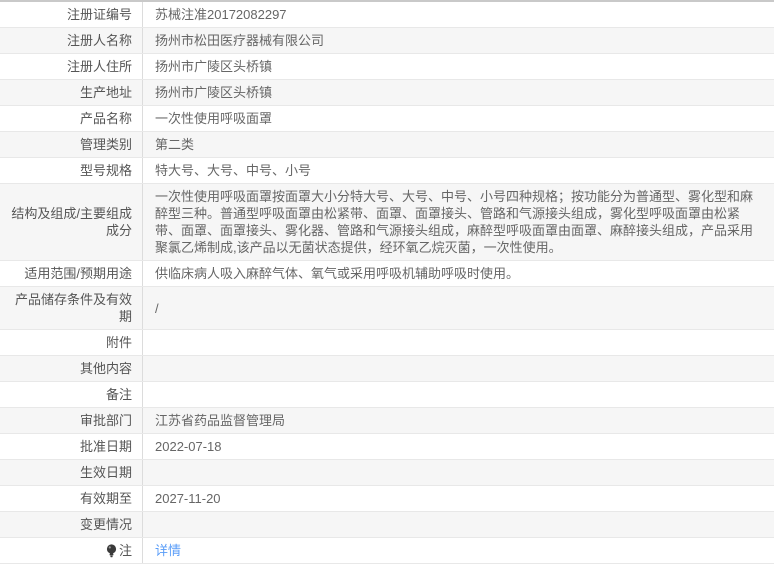 The image size is (774, 564). I want to click on row-value: 供临床病人吸入麻醉气体、氧气或采用呼吸机辅助呼吸时使用。, so click(458, 273).